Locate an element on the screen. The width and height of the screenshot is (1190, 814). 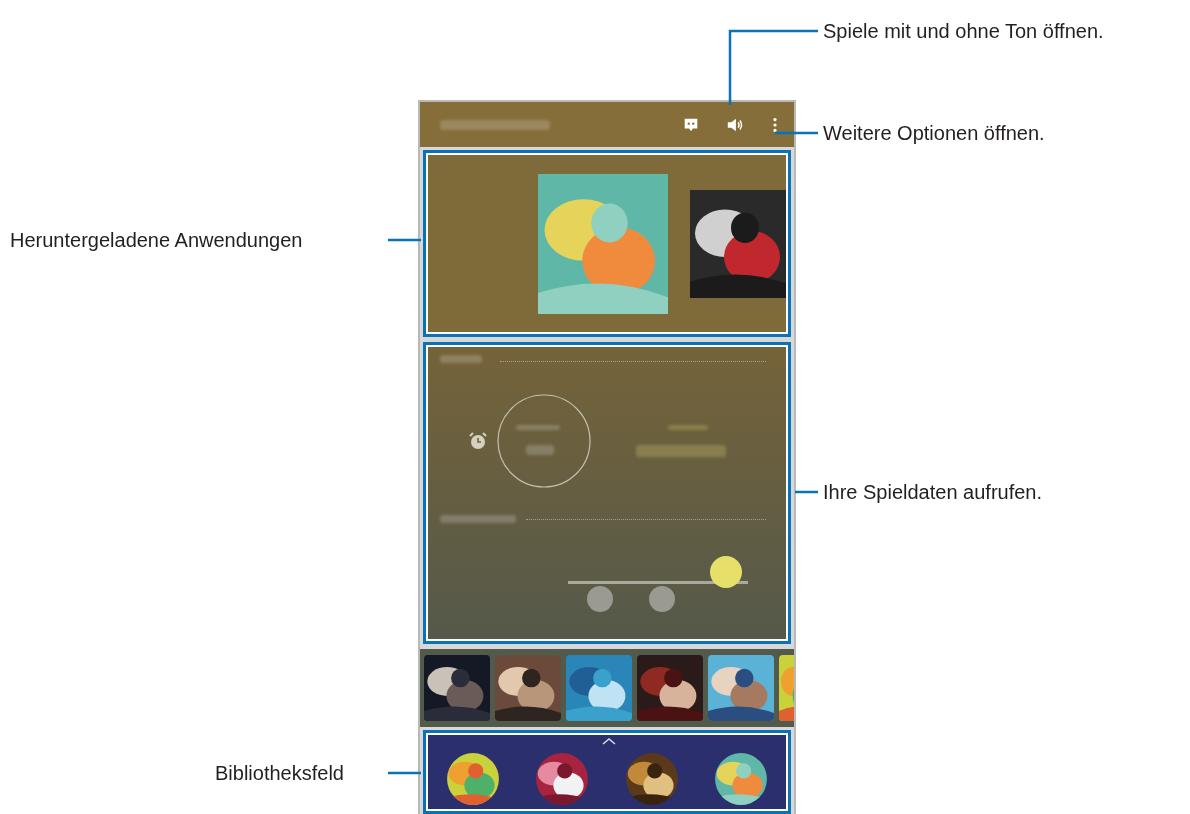
blurred-heading-bar is located at coordinates (461, 359).